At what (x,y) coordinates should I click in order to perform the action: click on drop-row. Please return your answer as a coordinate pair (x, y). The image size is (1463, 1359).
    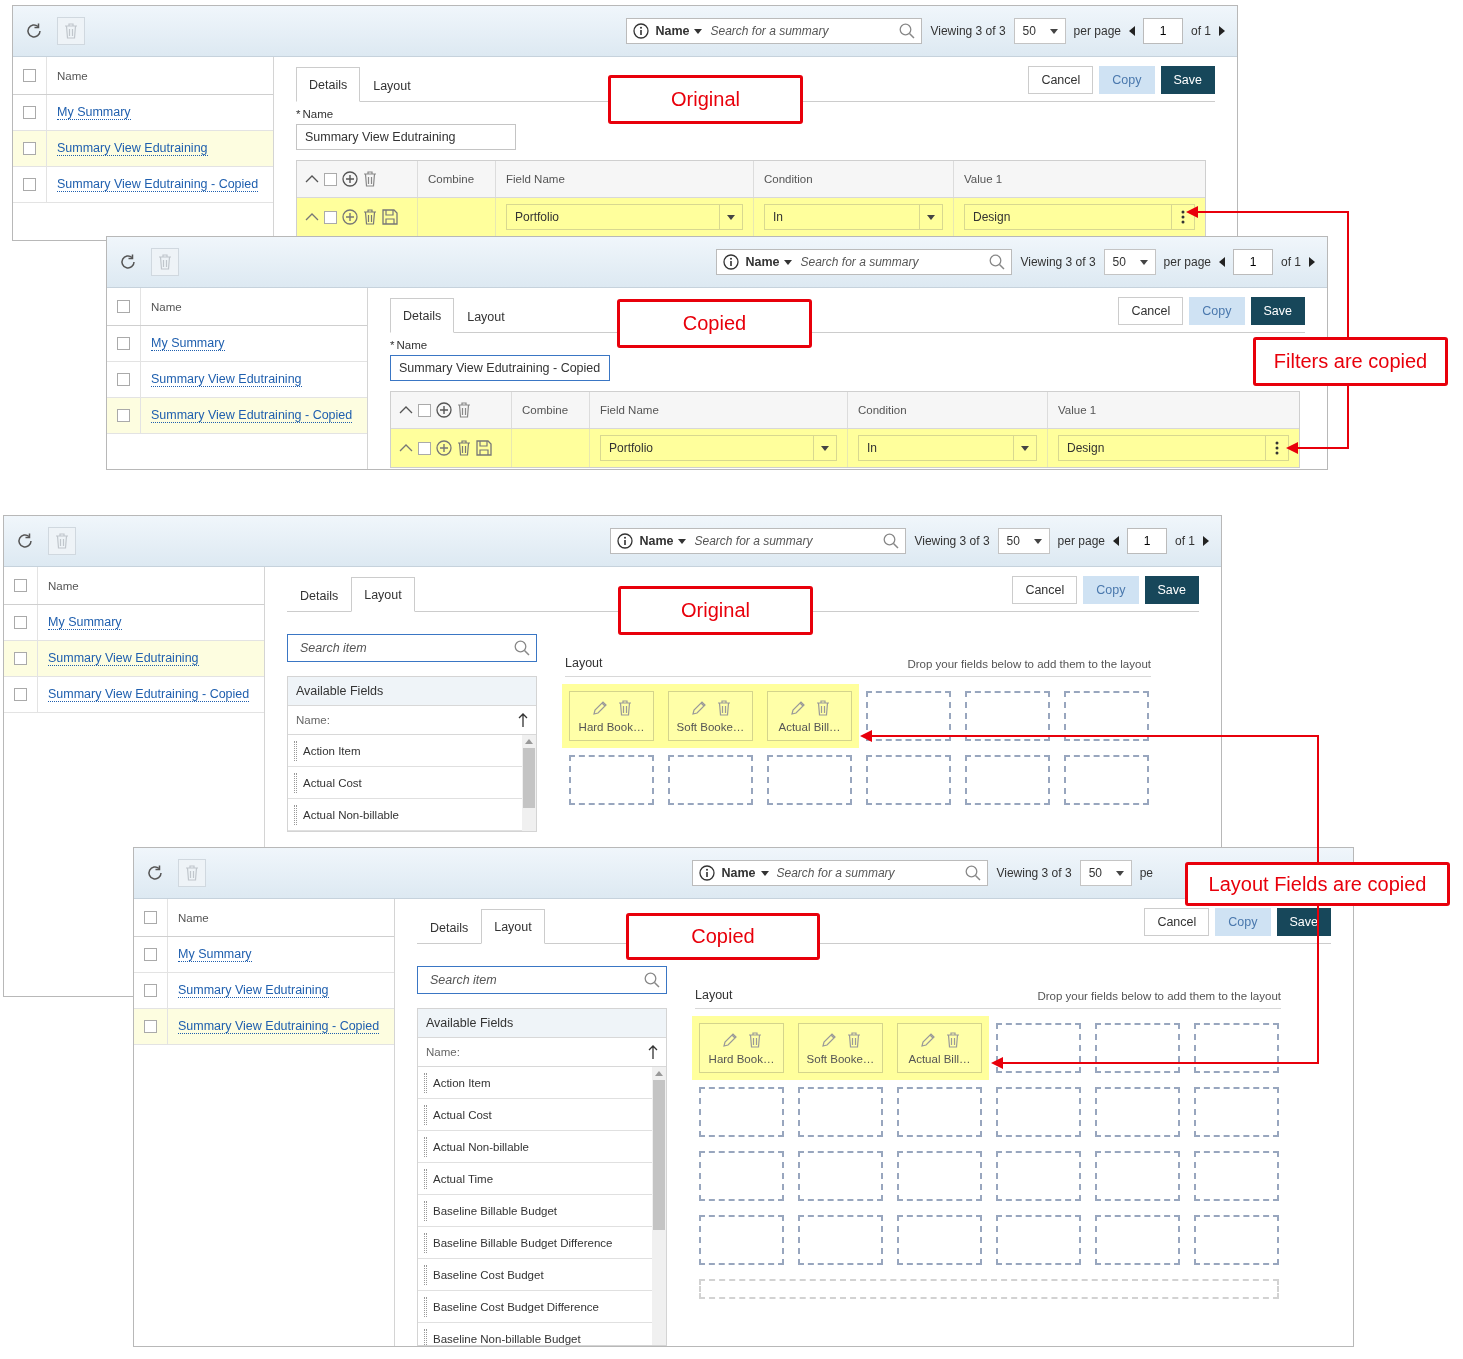
    Looking at the image, I should click on (989, 1289).